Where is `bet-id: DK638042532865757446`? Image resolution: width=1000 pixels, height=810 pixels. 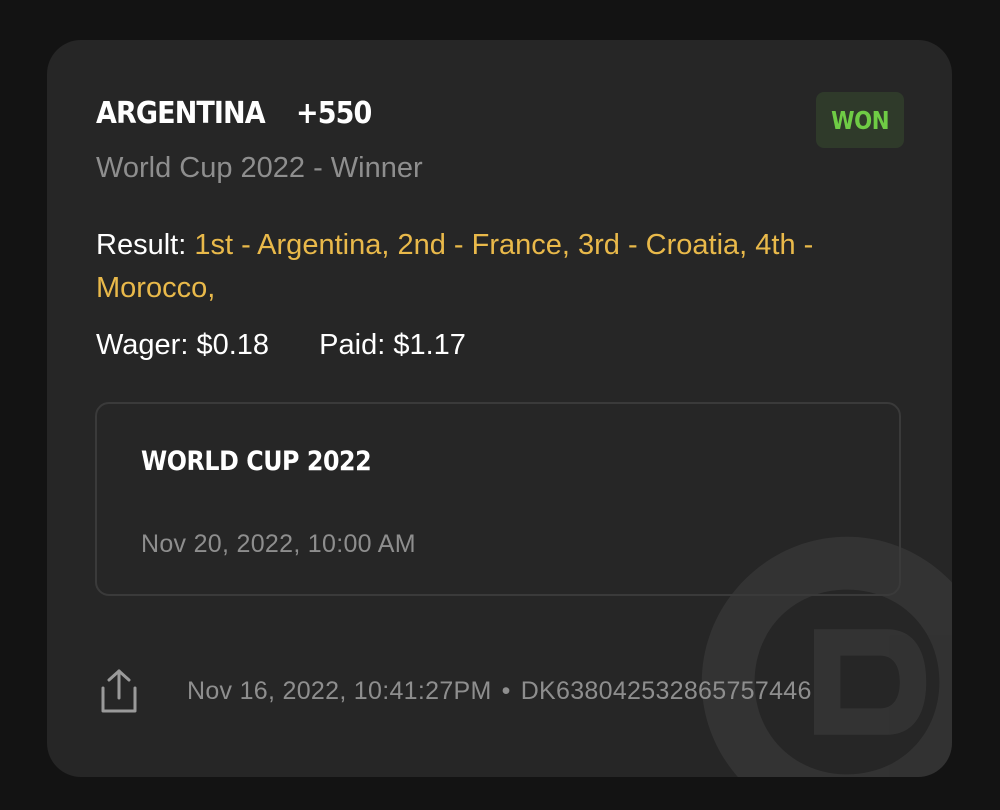 bet-id: DK638042532865757446 is located at coordinates (666, 690).